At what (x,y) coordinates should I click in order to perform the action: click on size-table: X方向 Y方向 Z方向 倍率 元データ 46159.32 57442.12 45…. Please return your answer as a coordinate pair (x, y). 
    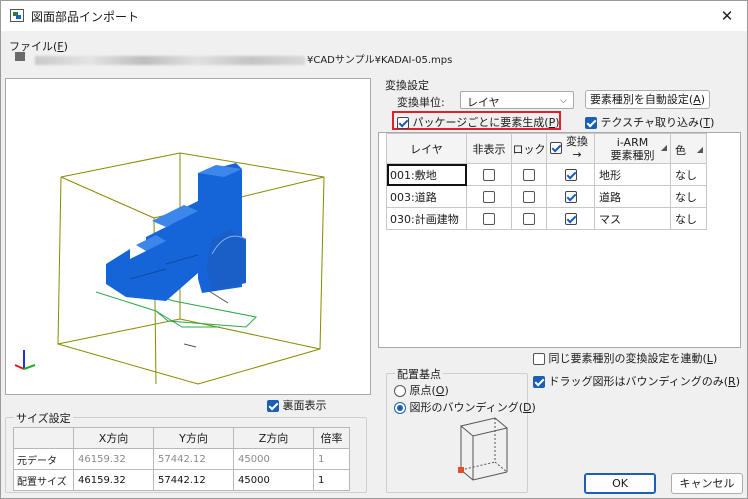
    Looking at the image, I should click on (181, 459).